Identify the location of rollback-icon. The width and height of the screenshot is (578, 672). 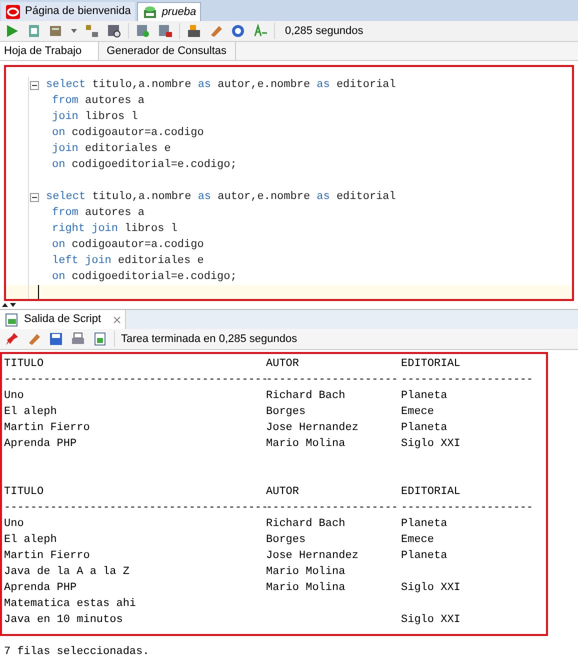
(165, 31).